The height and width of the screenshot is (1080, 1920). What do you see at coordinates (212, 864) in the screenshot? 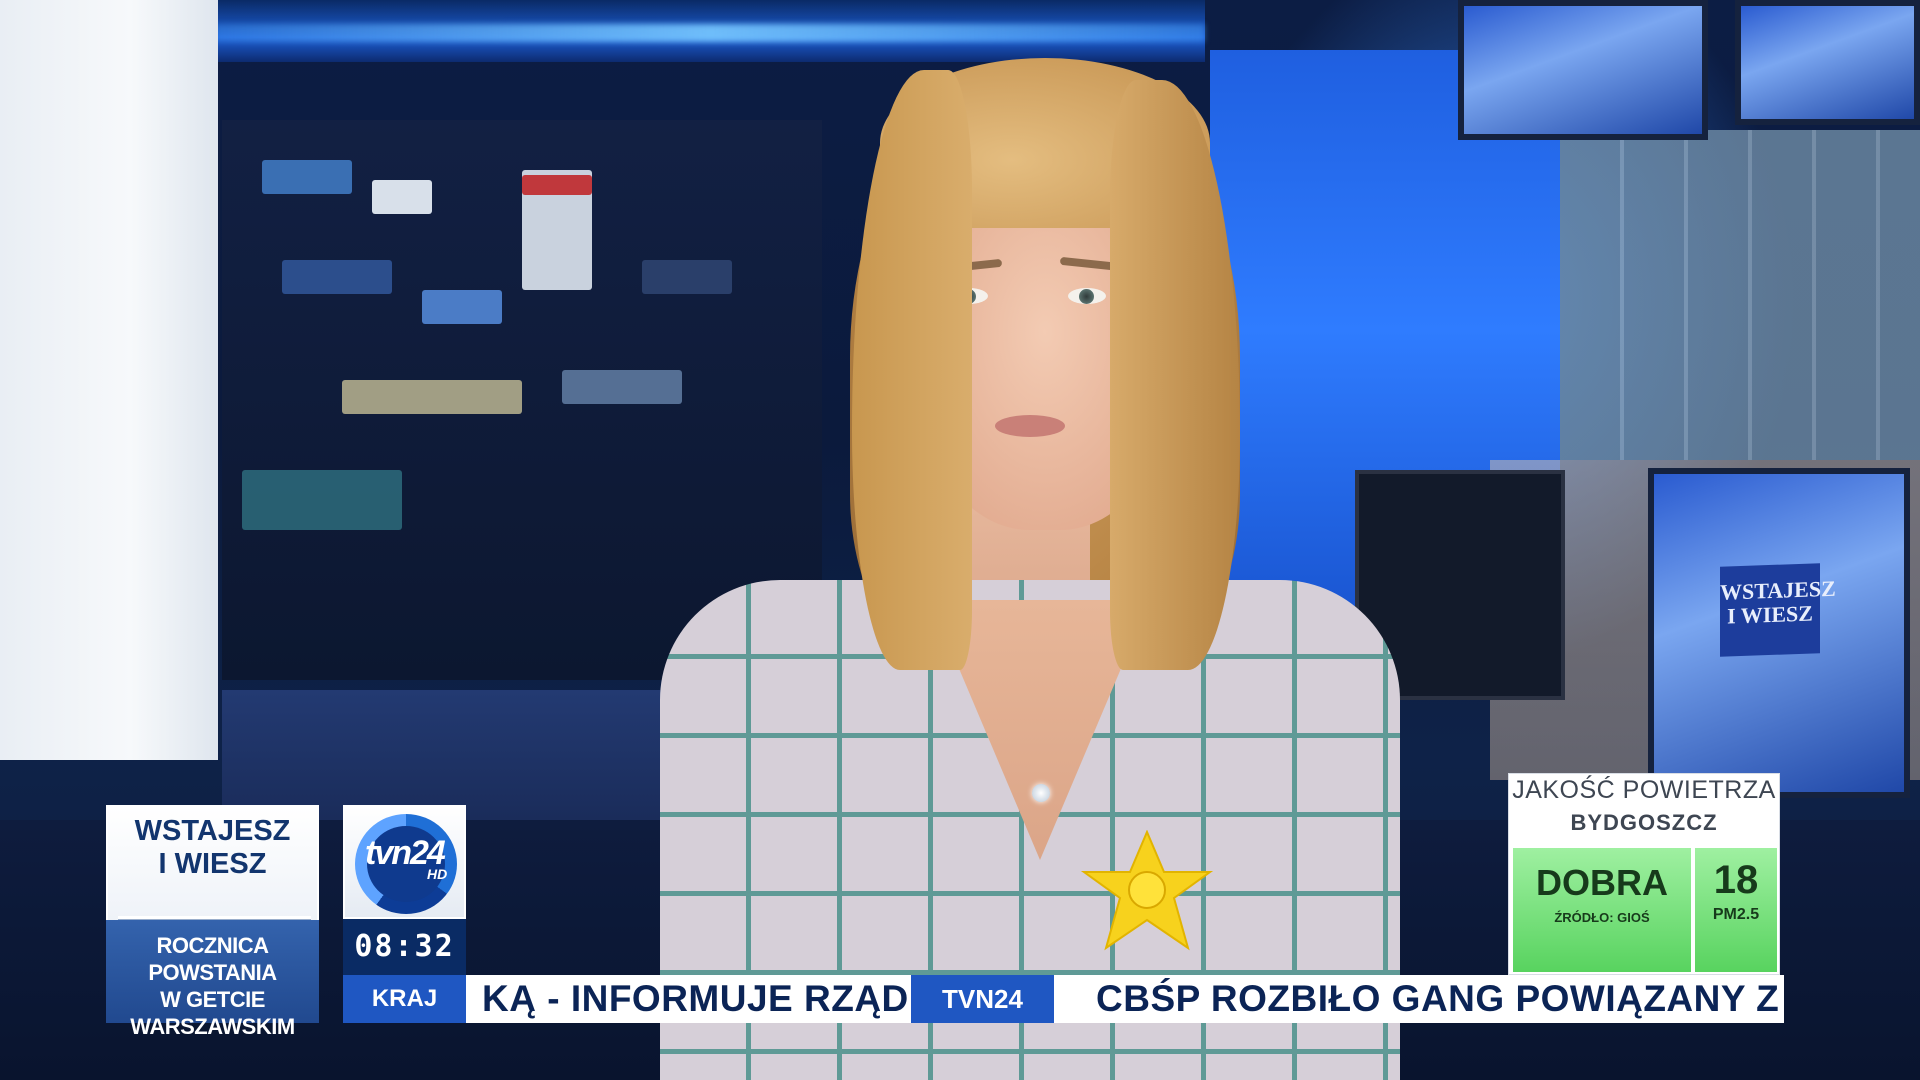
I see `program-title-line2: I WIESZ` at bounding box center [212, 864].